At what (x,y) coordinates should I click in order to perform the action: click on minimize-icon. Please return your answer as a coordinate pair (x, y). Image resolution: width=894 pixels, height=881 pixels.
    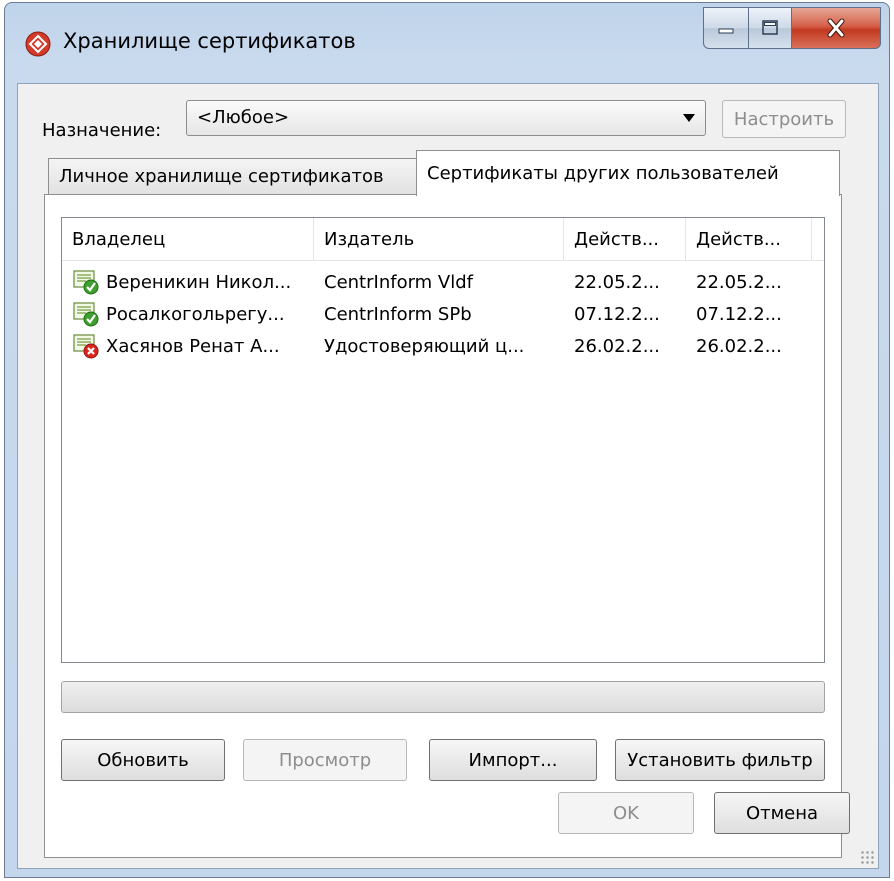
    Looking at the image, I should click on (726, 31).